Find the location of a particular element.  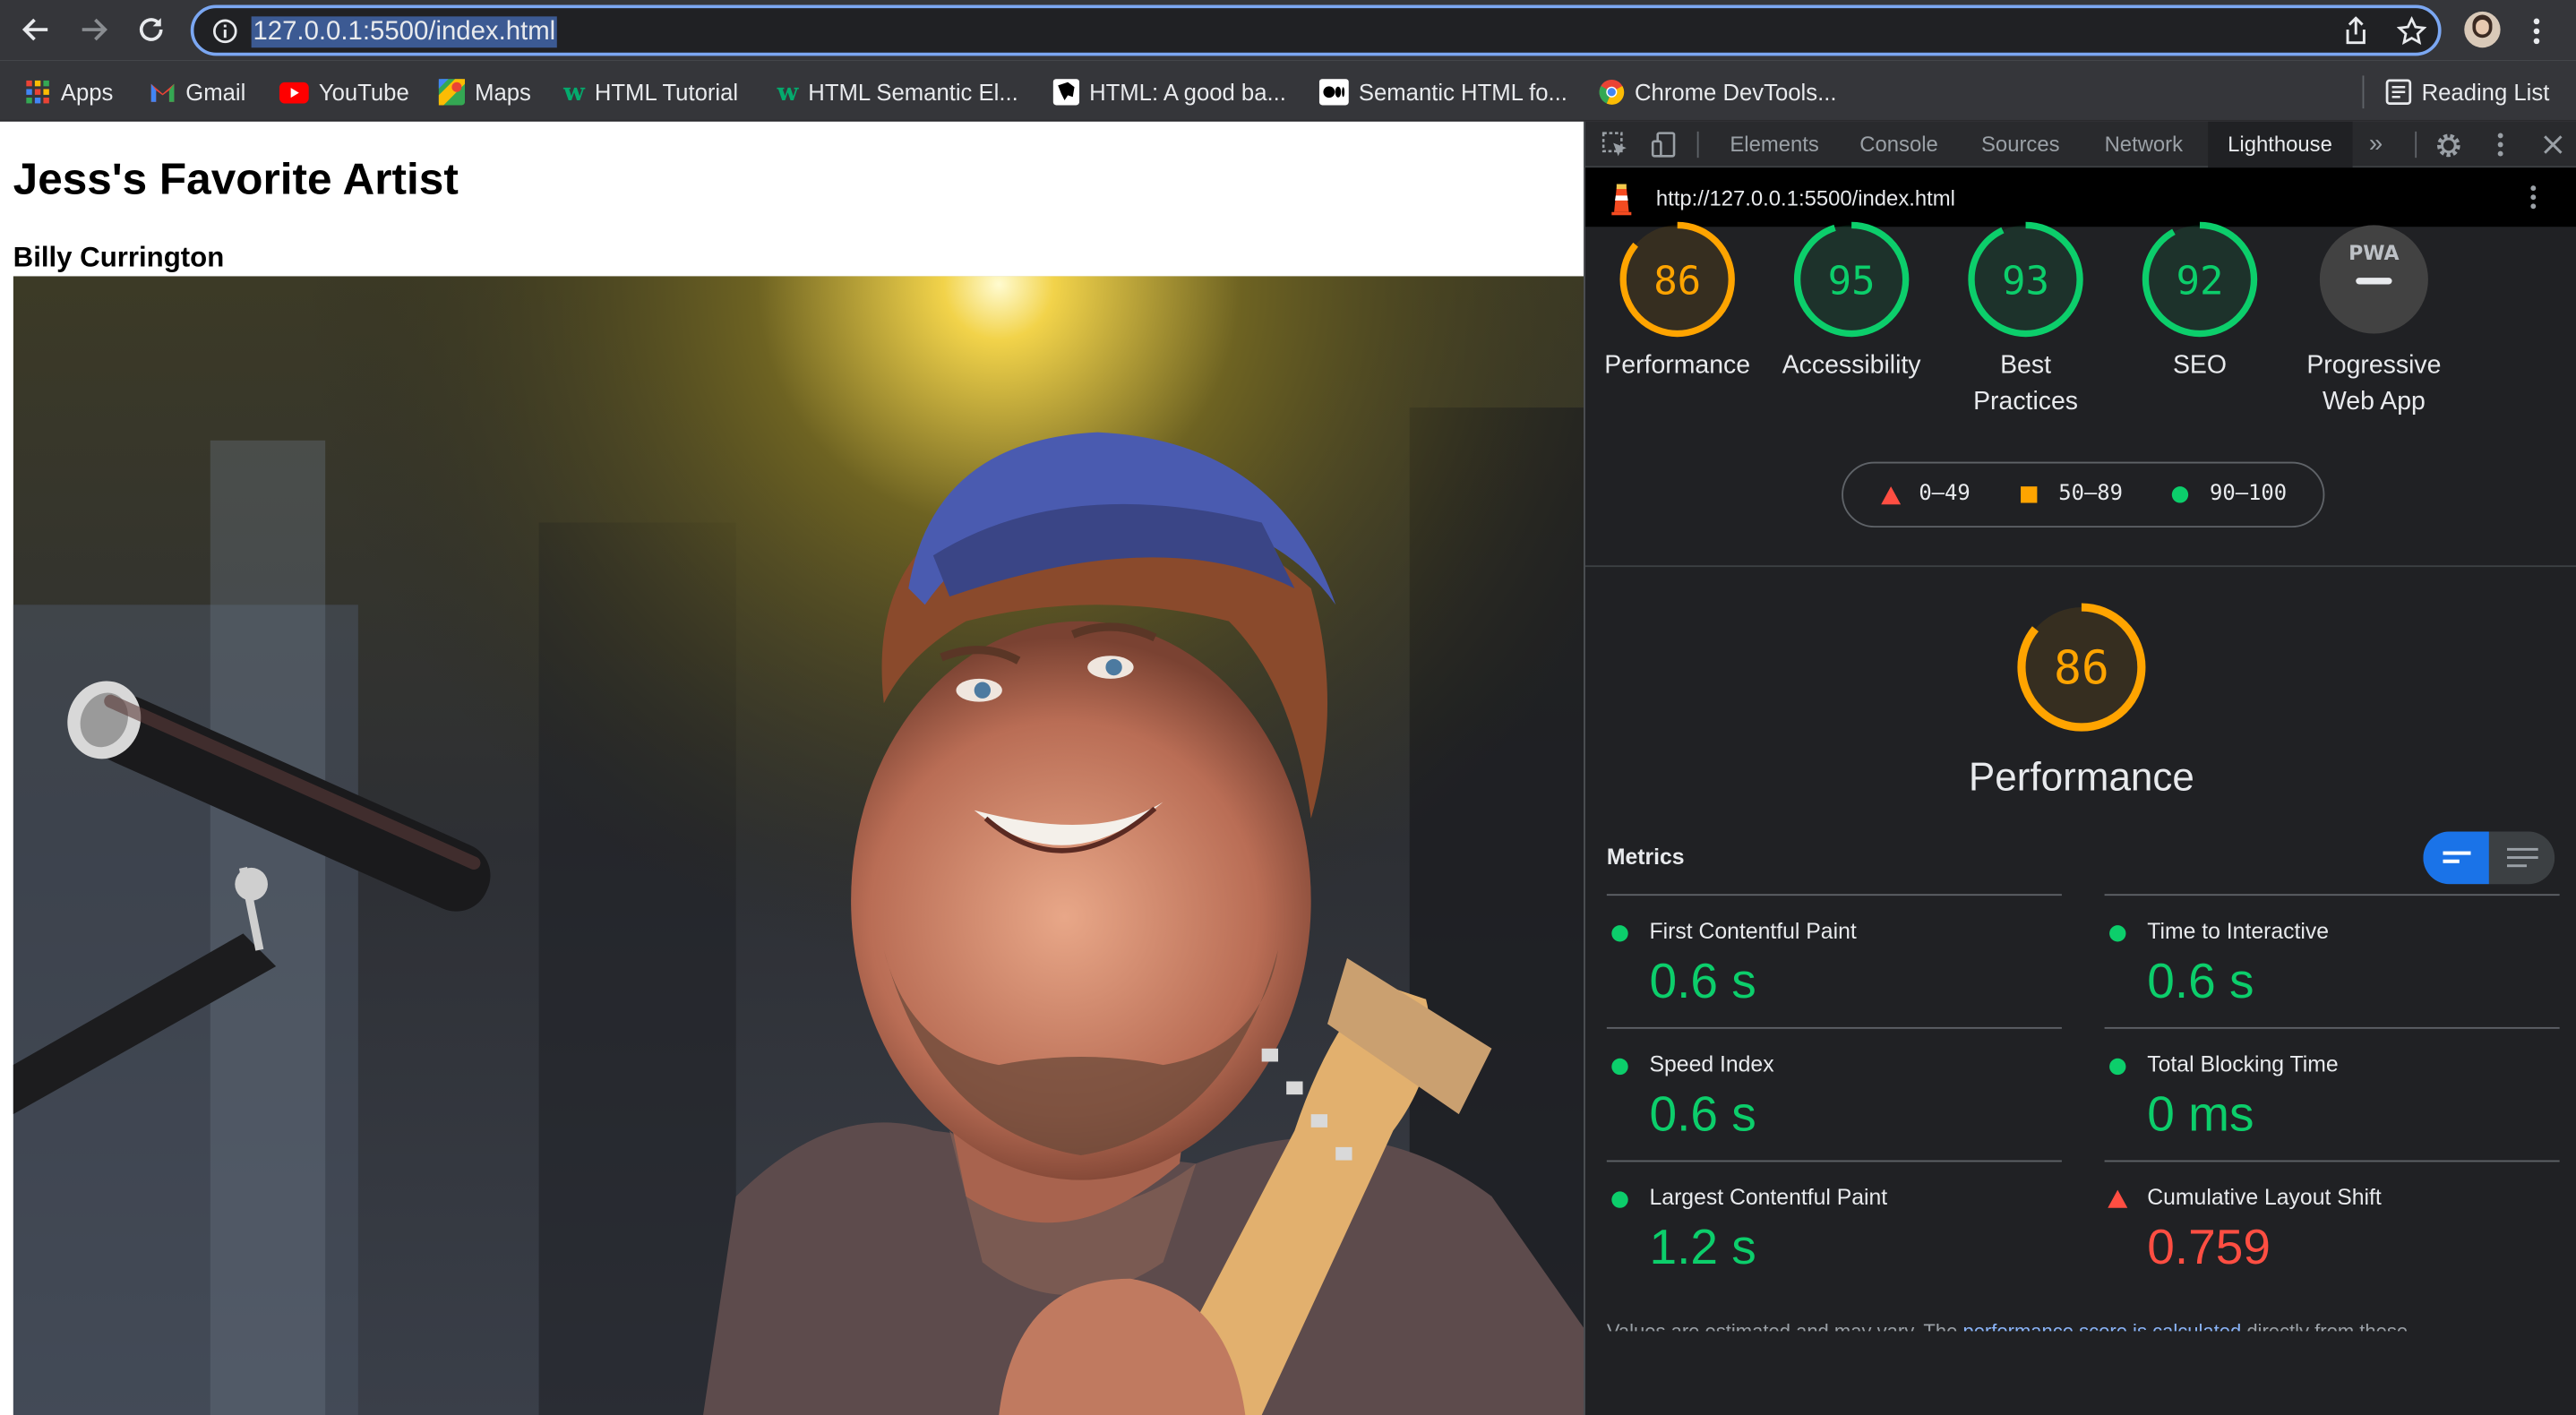

report-url: http://127.0.0.1:5500/index.html is located at coordinates (1805, 197).